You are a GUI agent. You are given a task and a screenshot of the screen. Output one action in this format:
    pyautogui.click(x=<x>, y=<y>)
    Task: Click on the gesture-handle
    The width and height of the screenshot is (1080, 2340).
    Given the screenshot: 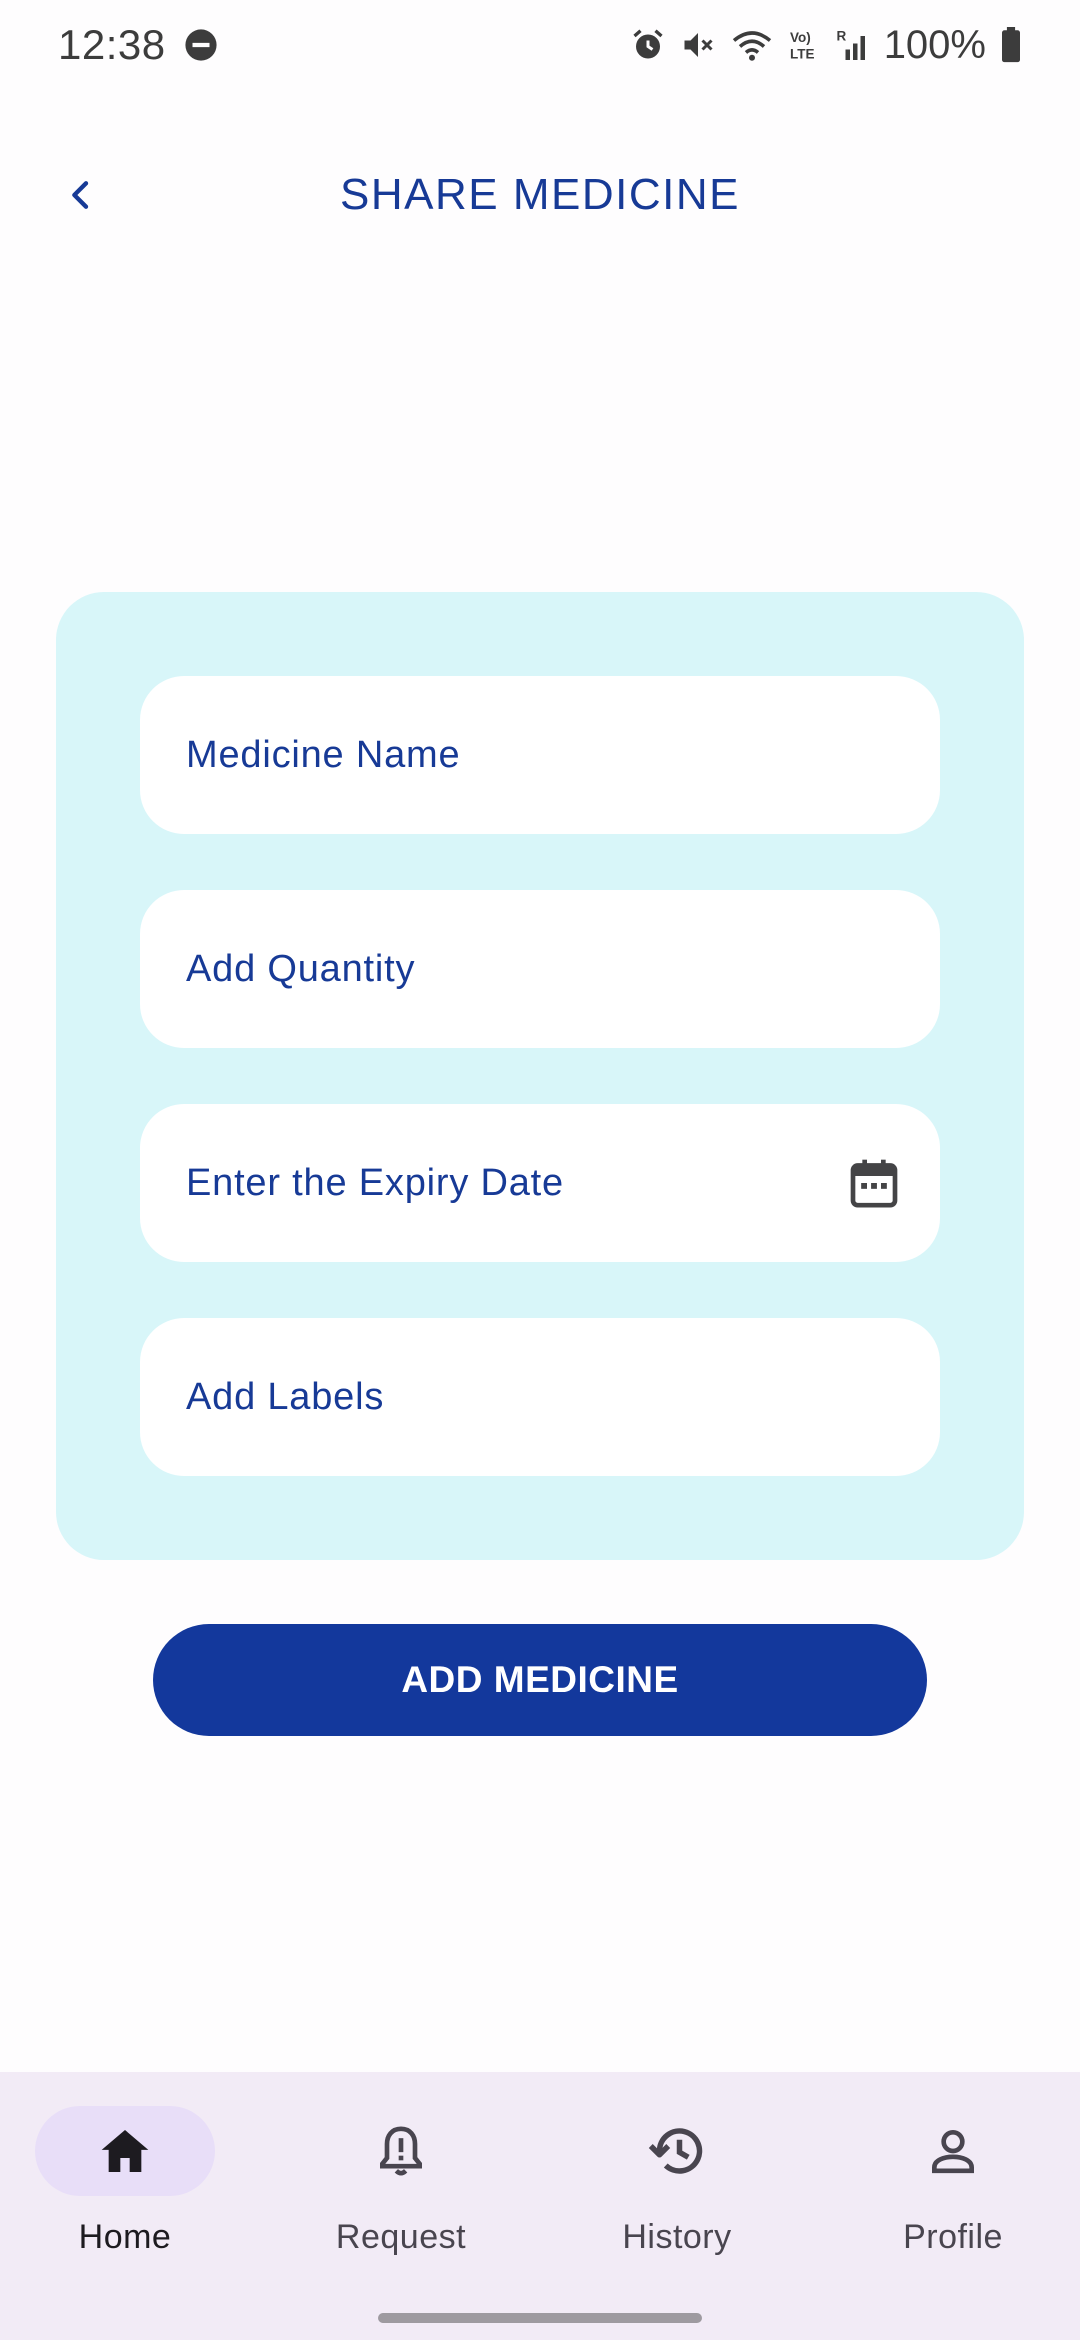 What is the action you would take?
    pyautogui.click(x=540, y=2318)
    